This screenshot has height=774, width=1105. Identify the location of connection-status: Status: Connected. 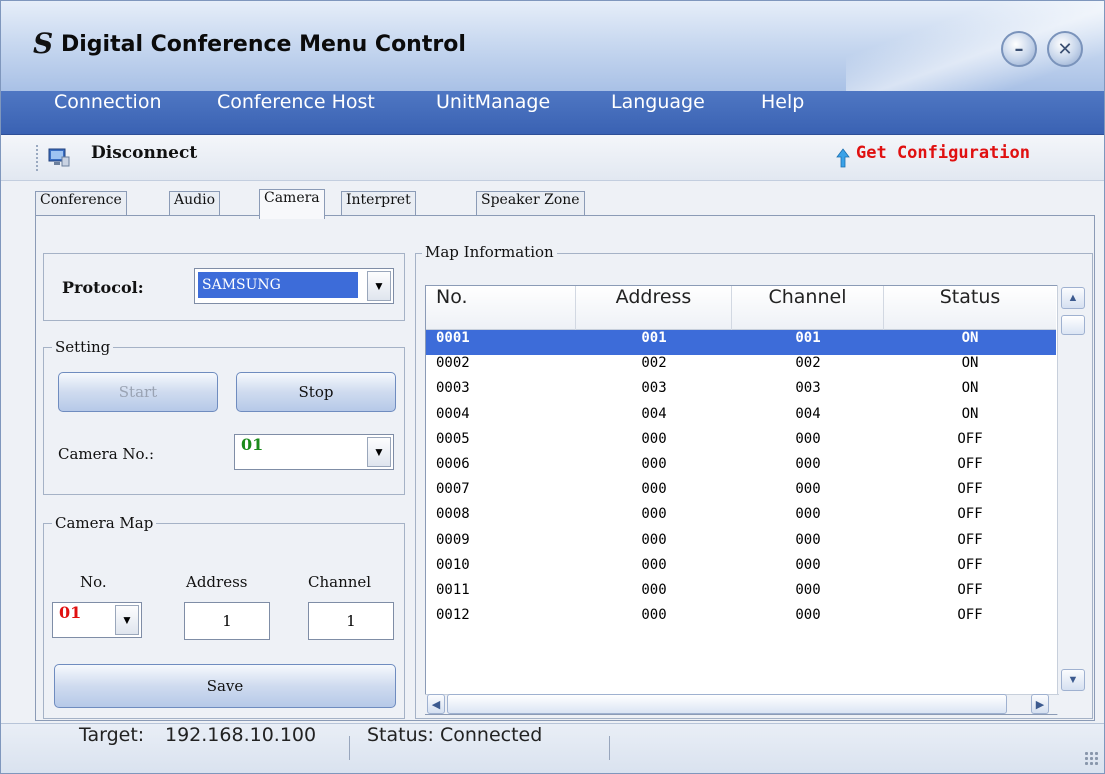
(455, 735).